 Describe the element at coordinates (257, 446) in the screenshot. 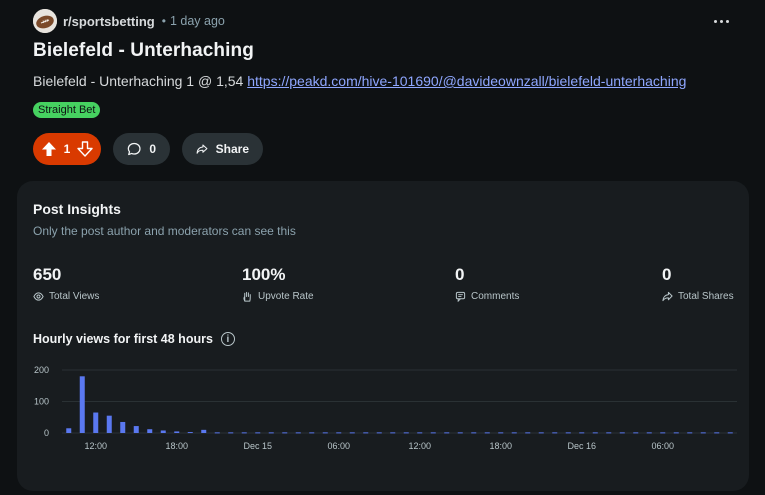

I see `x-tick-label: Dec 15` at that location.